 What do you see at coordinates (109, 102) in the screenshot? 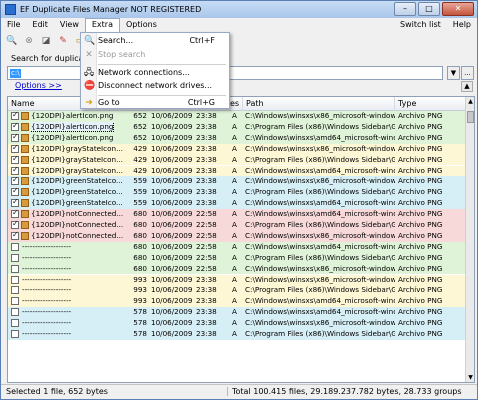
I see `menu-item-label: Go to` at bounding box center [109, 102].